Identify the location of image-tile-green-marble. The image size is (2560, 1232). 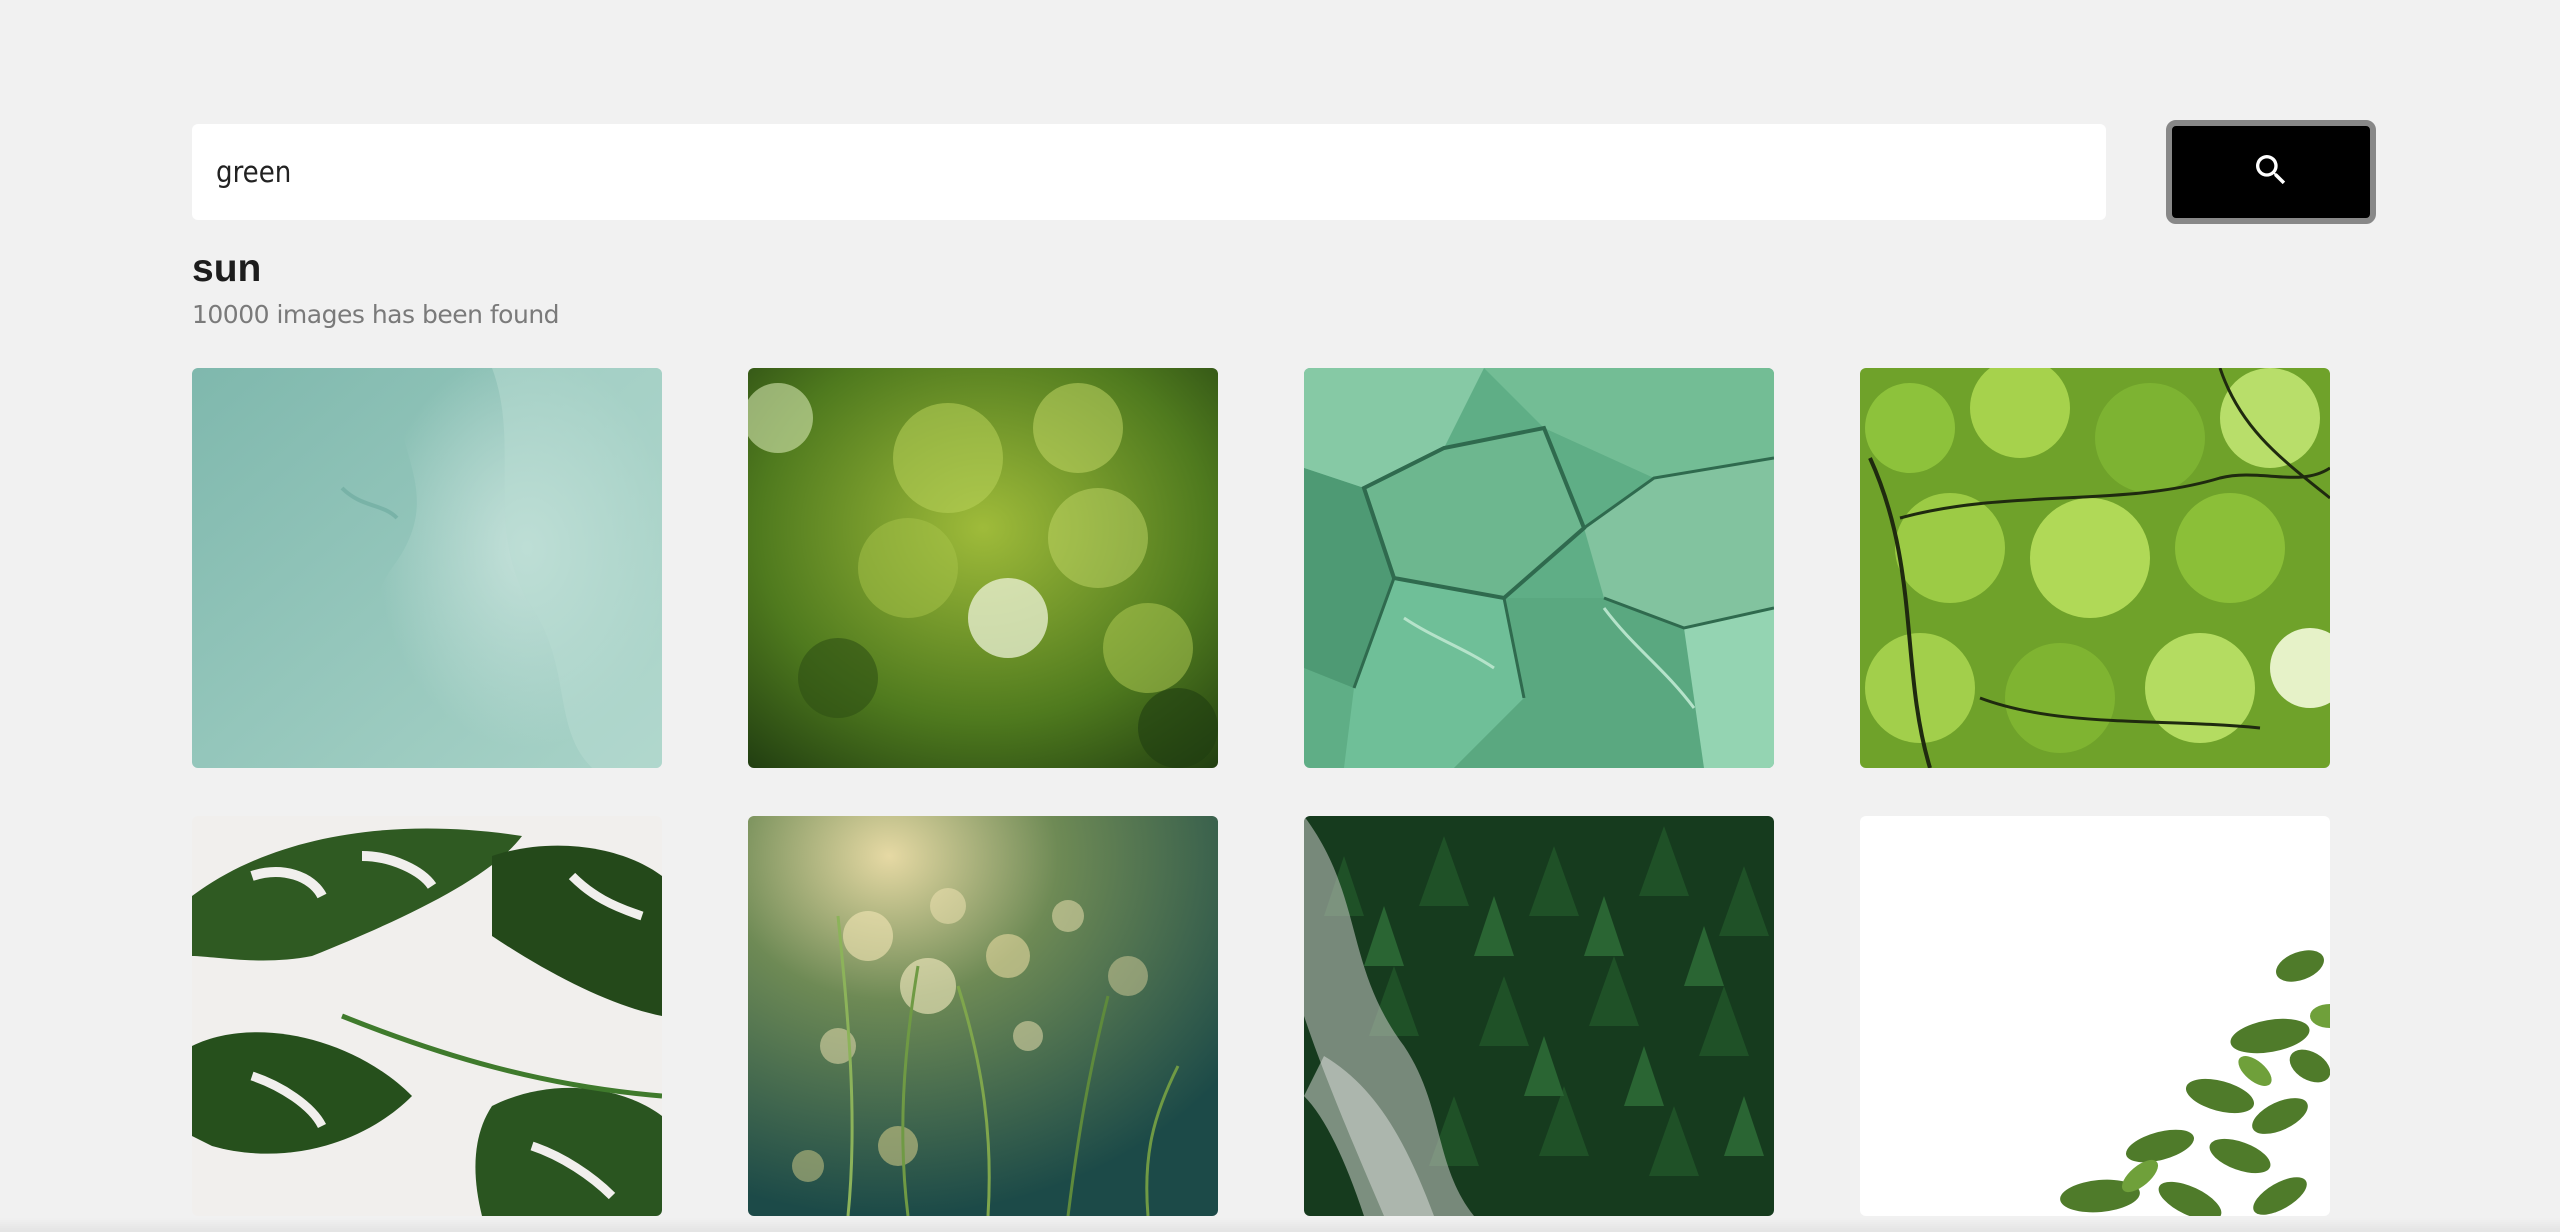
(1539, 568).